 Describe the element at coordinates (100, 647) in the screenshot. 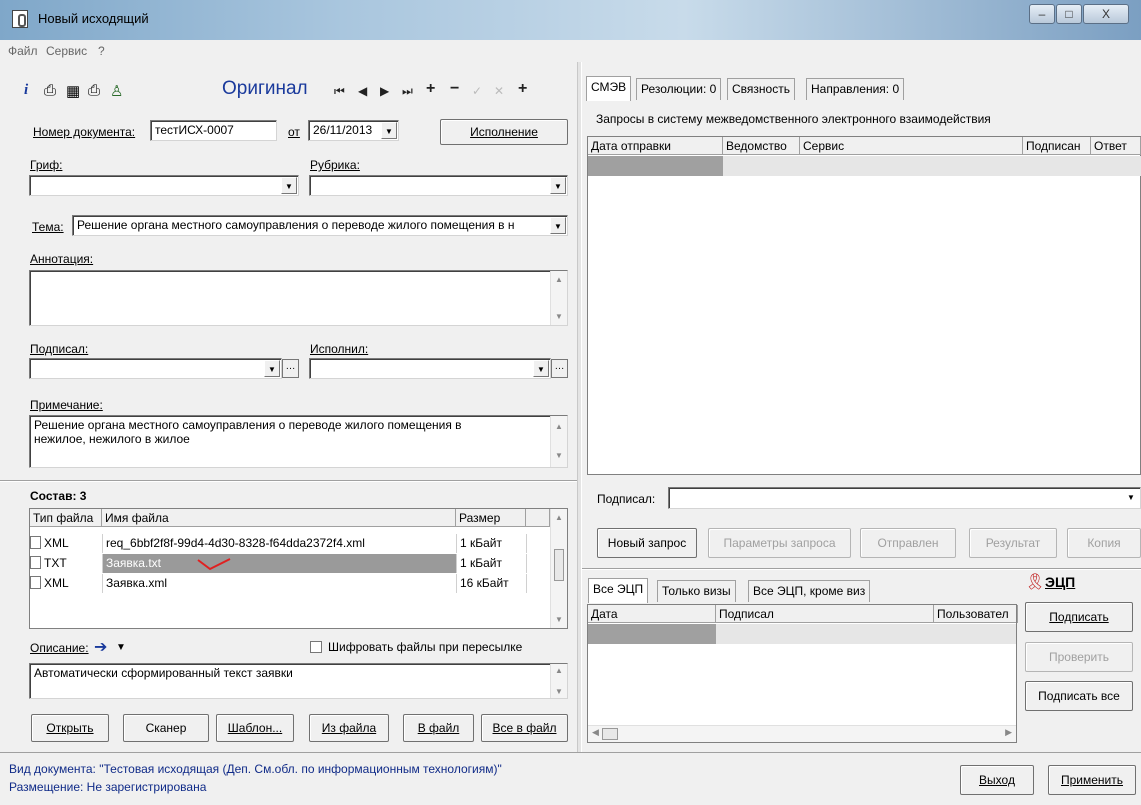

I see `arrow-right-icon: ➔` at that location.